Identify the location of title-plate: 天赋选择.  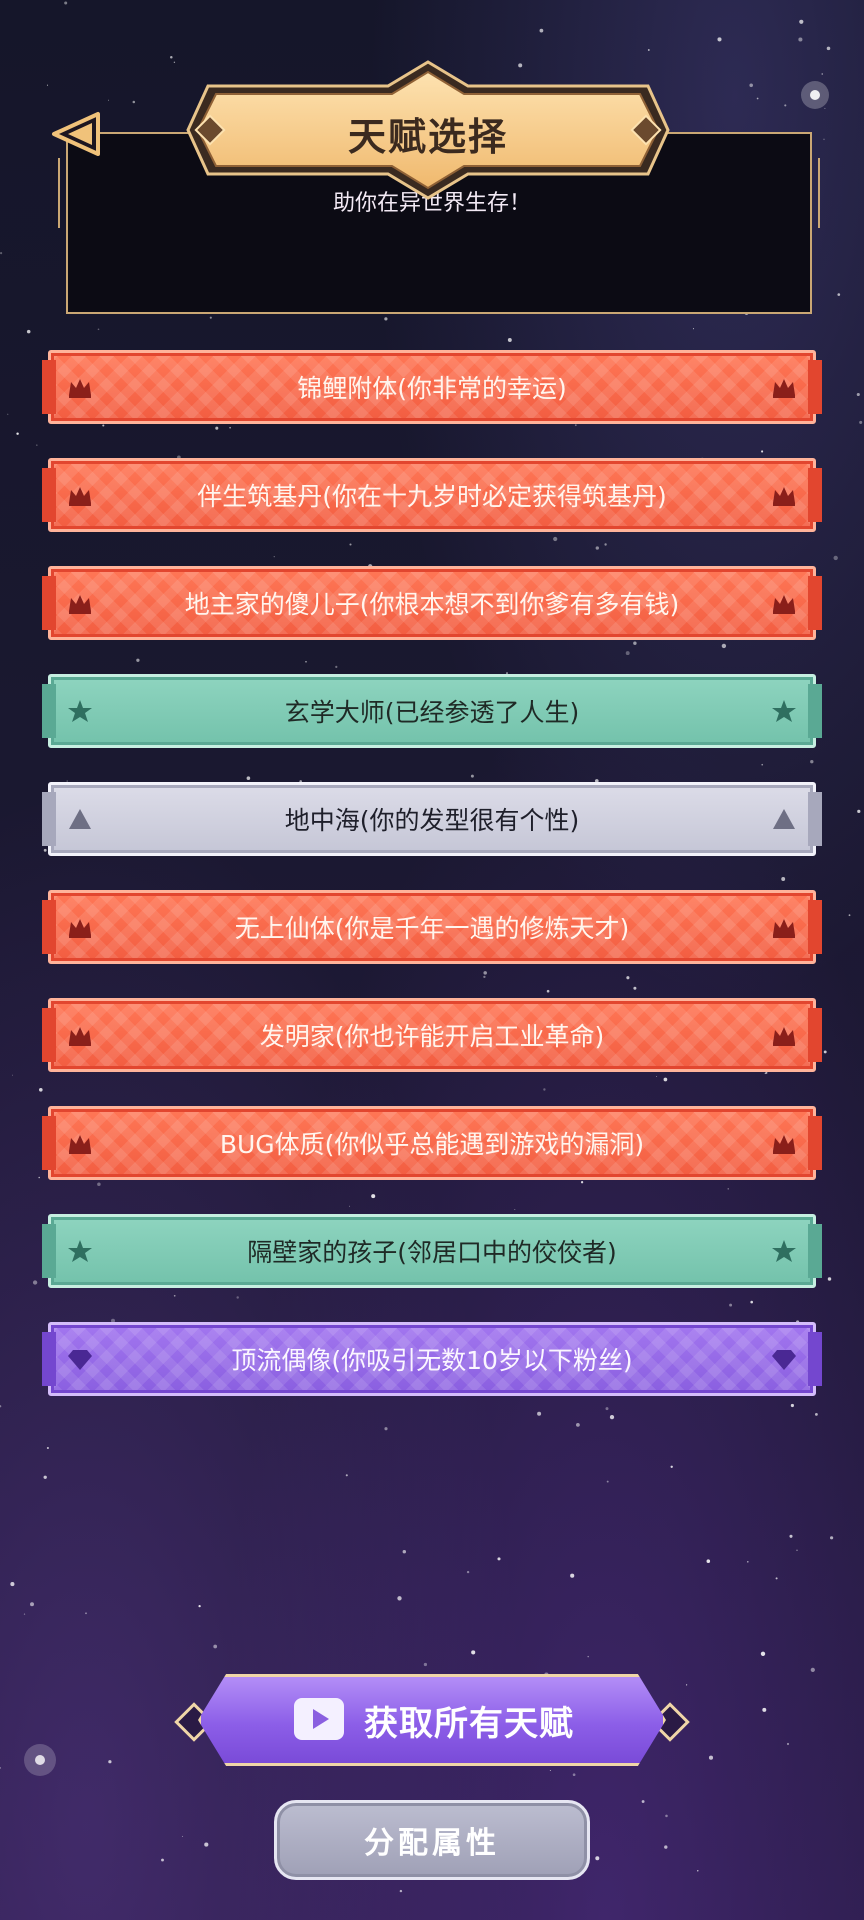
(428, 130).